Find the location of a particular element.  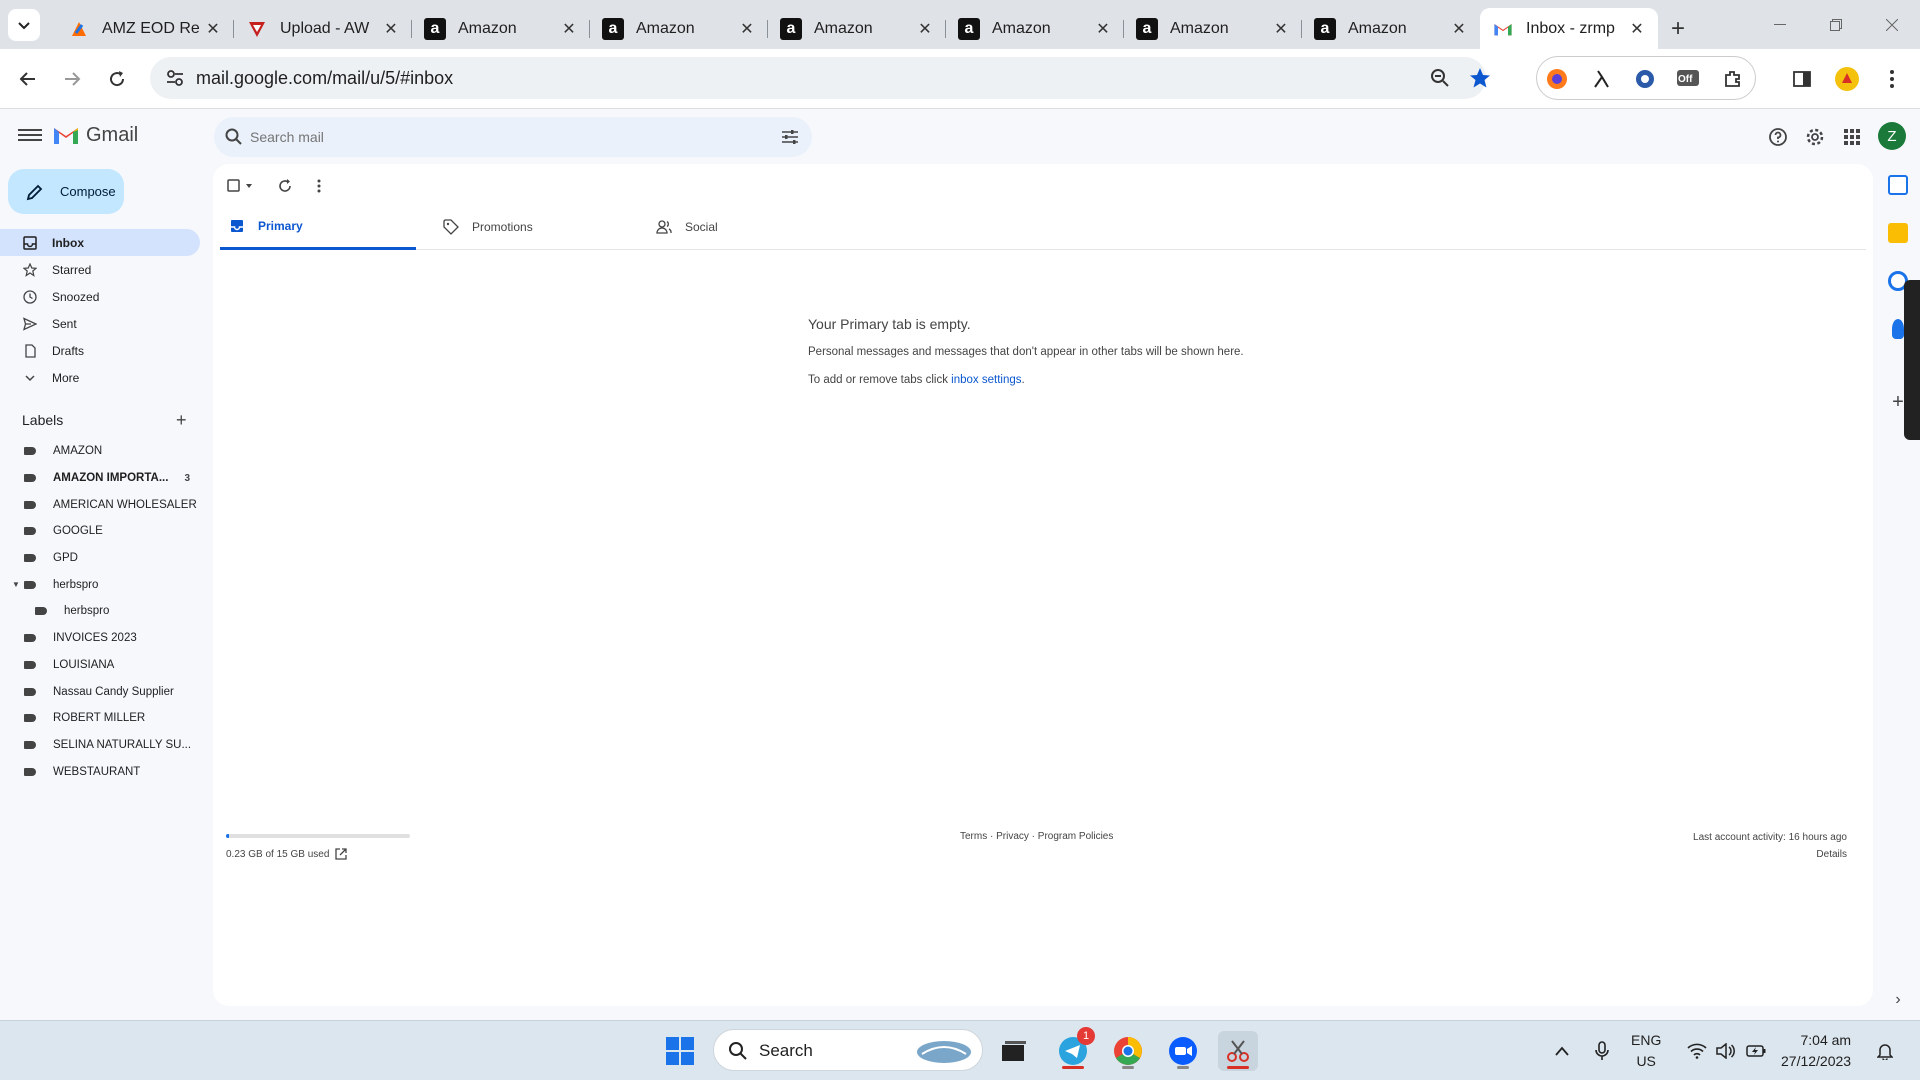

calendar-icon is located at coordinates (1898, 185).